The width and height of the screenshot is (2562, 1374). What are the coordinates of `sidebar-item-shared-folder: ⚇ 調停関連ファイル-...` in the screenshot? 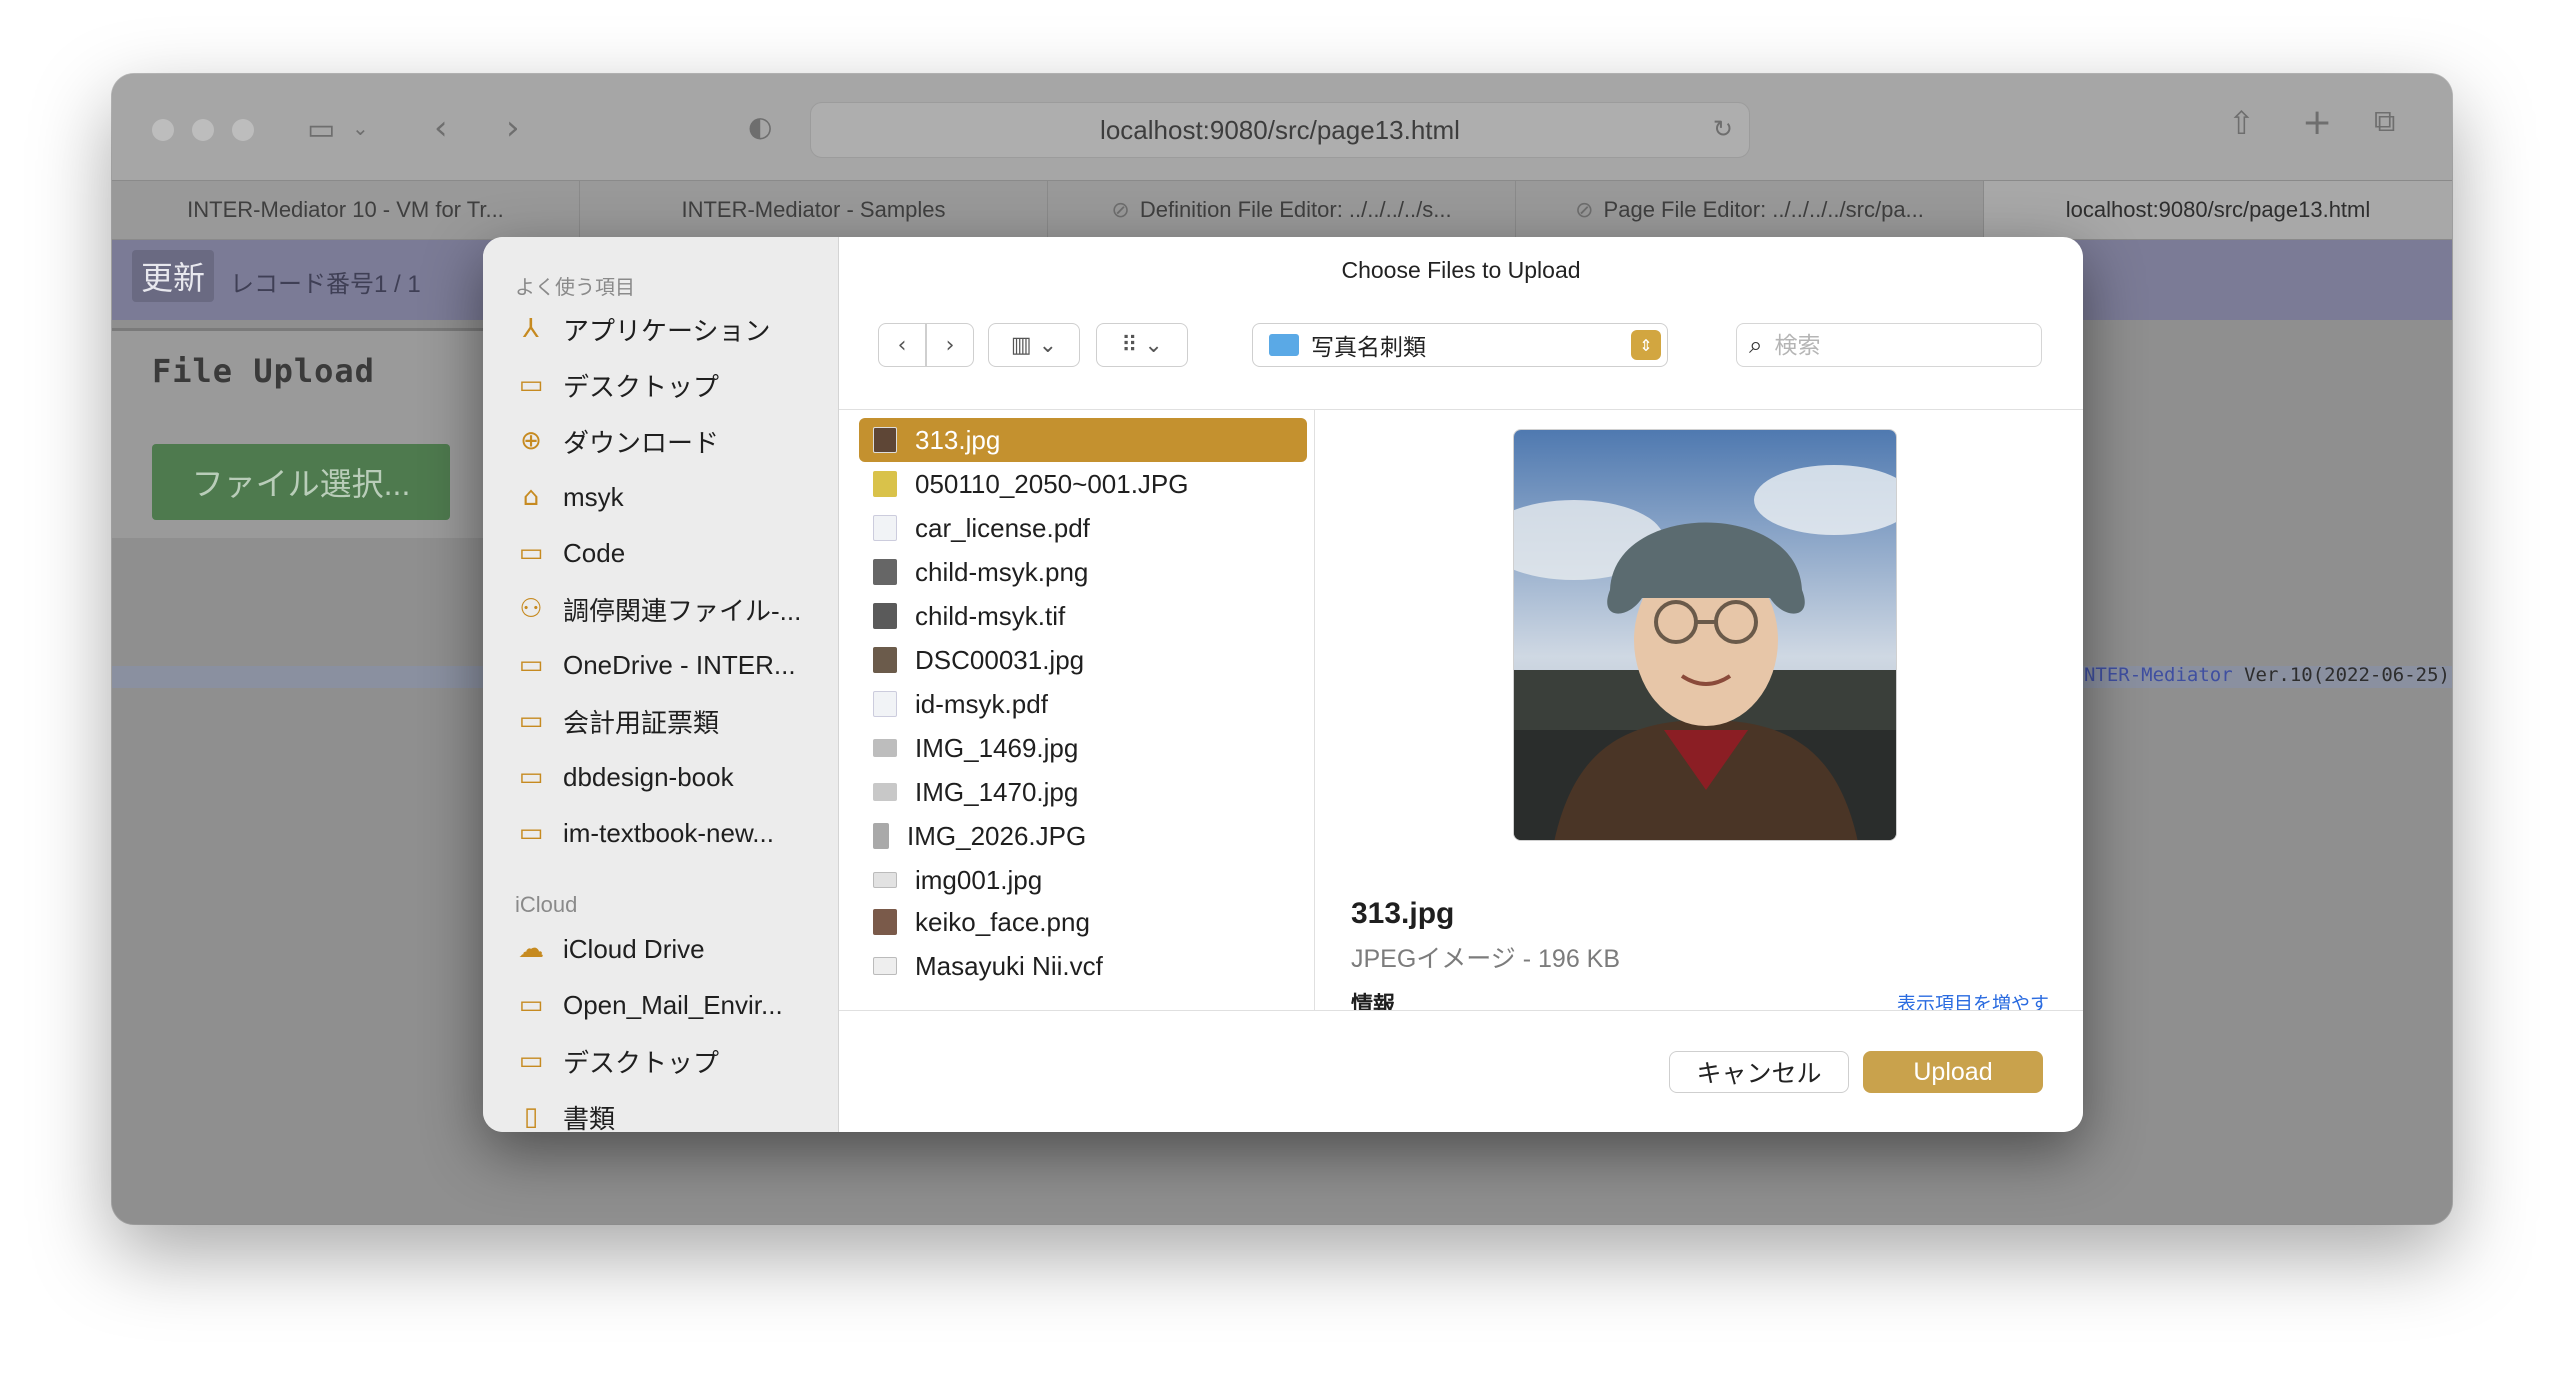 It's located at (670, 609).